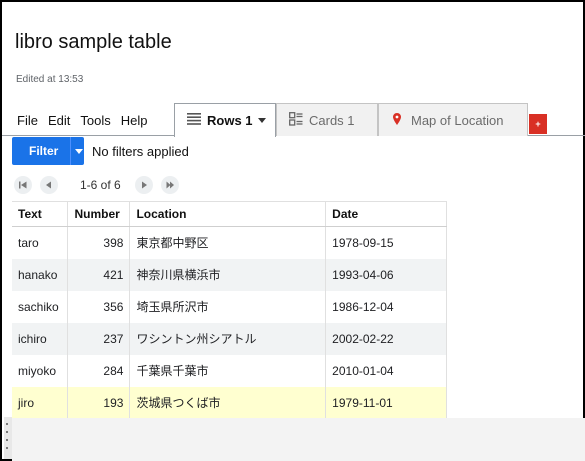 The image size is (585, 461). I want to click on first-page-button, so click(23, 185).